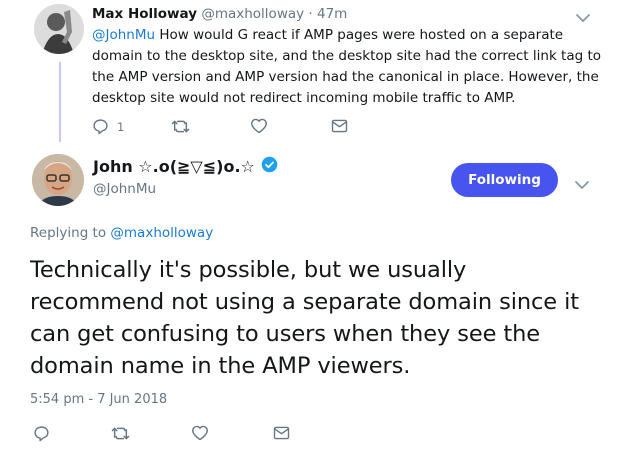 This screenshot has height=463, width=617. I want to click on replying-prefix: Replying to, so click(70, 233).